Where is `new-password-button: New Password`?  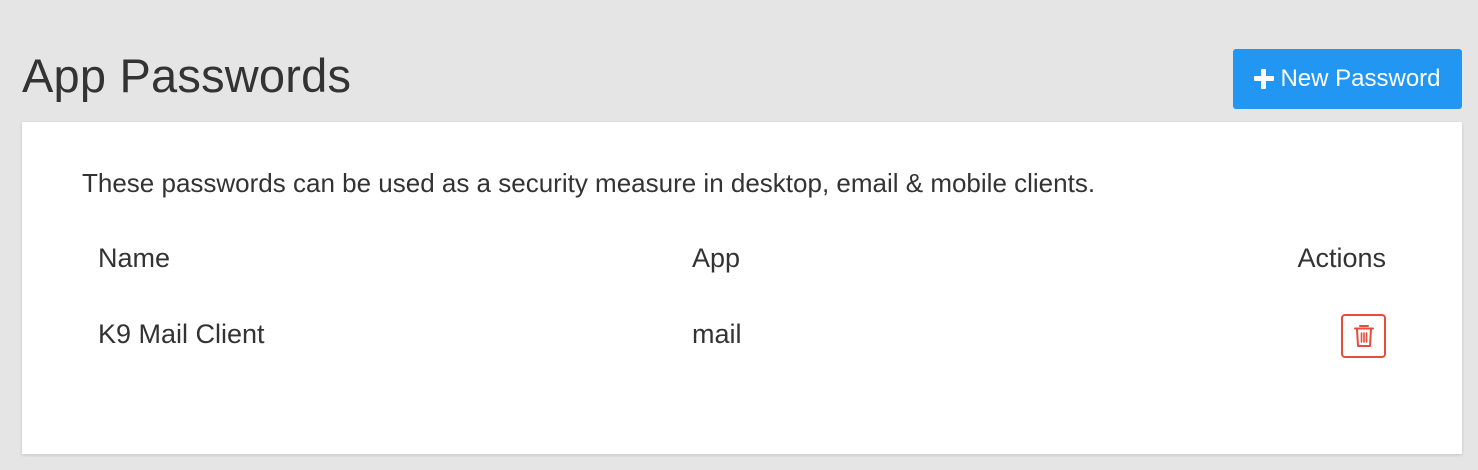
new-password-button: New Password is located at coordinates (1347, 79).